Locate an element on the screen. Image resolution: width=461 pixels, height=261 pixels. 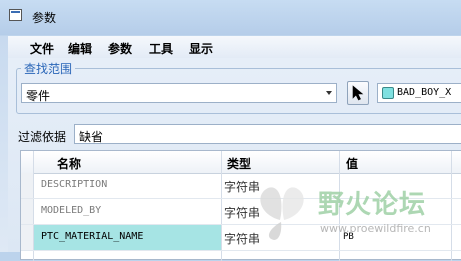
window-title: 参数 is located at coordinates (44, 18).